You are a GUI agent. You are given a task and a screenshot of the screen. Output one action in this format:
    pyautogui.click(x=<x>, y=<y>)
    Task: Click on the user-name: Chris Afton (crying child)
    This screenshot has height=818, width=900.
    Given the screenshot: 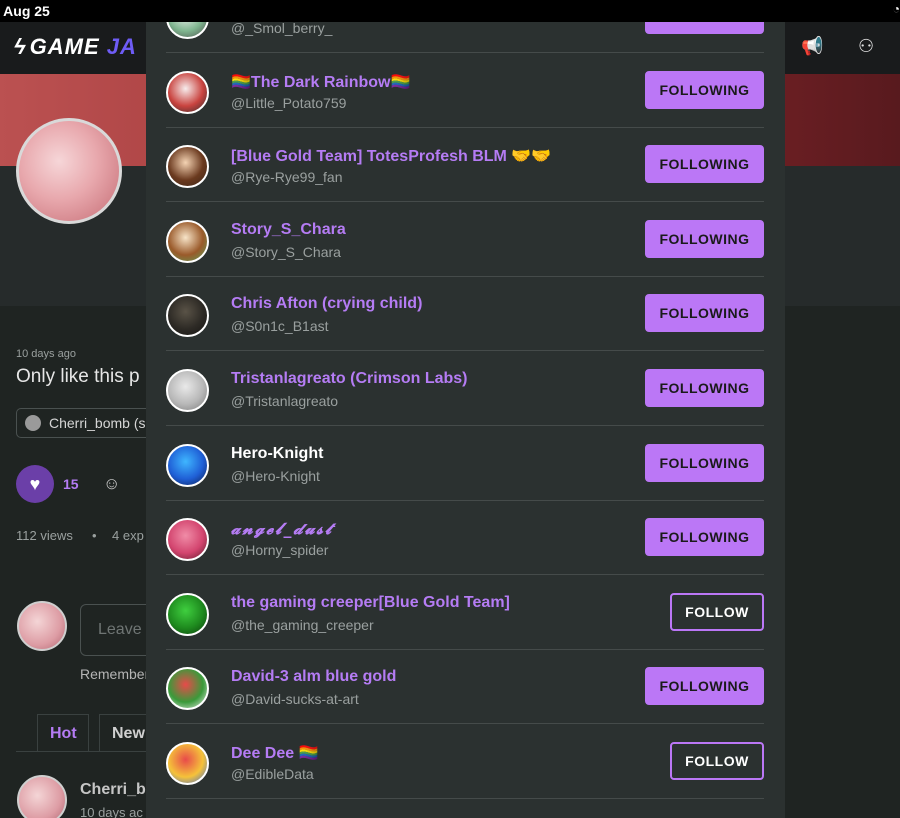 What is the action you would take?
    pyautogui.click(x=326, y=304)
    